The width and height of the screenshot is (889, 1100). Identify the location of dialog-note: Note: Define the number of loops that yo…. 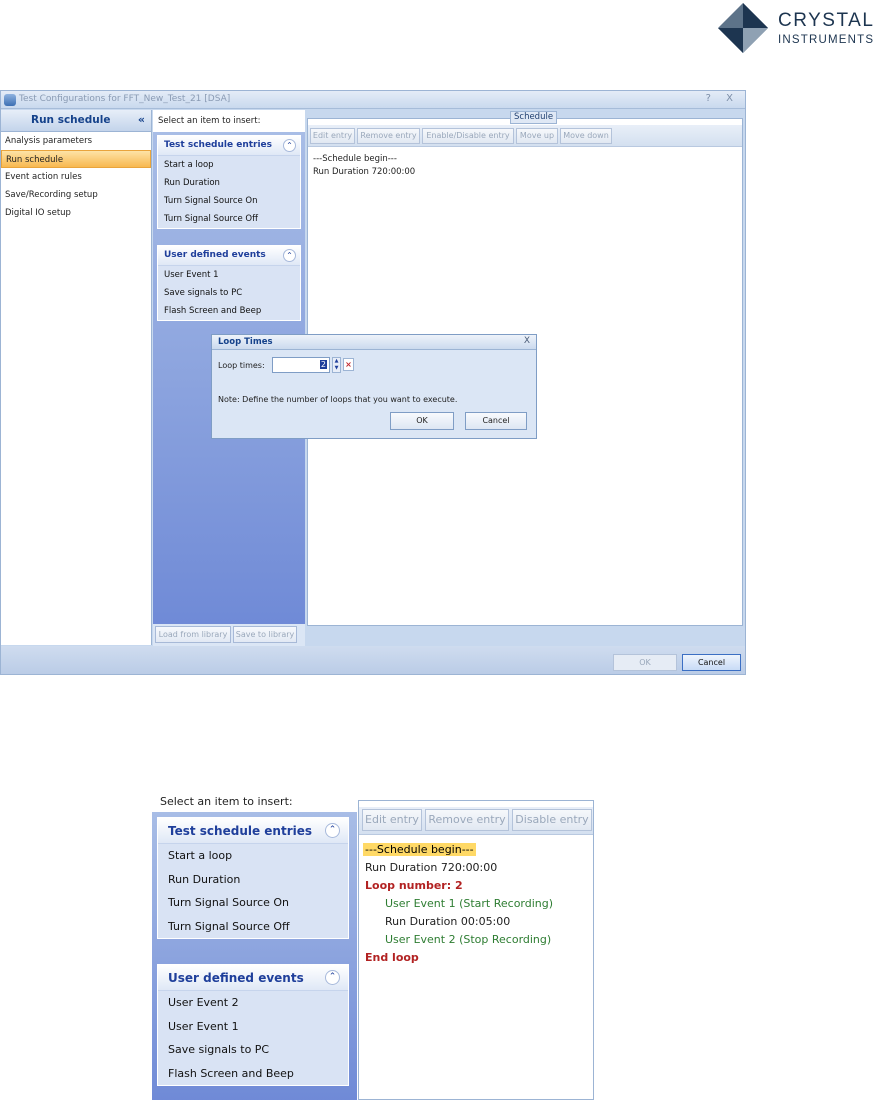
(338, 399).